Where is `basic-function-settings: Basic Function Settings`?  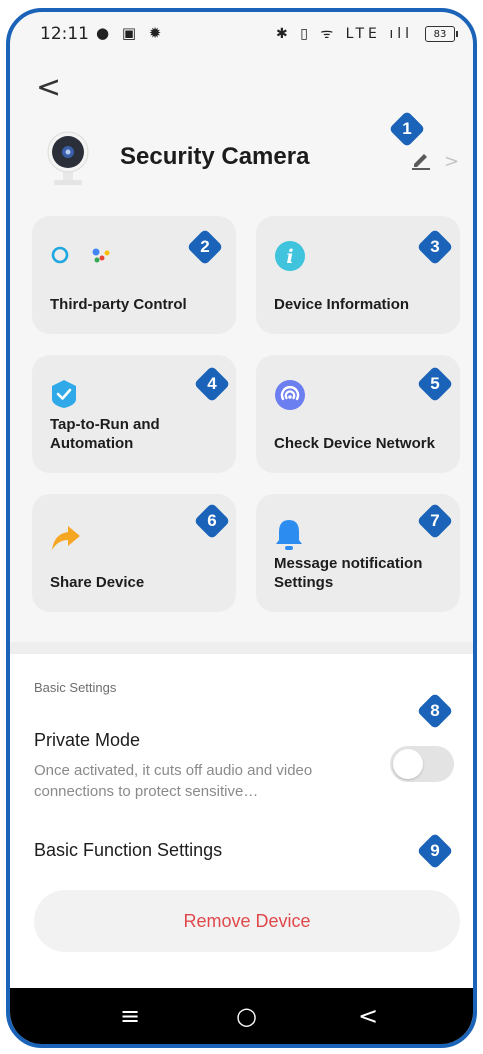 basic-function-settings: Basic Function Settings is located at coordinates (128, 850).